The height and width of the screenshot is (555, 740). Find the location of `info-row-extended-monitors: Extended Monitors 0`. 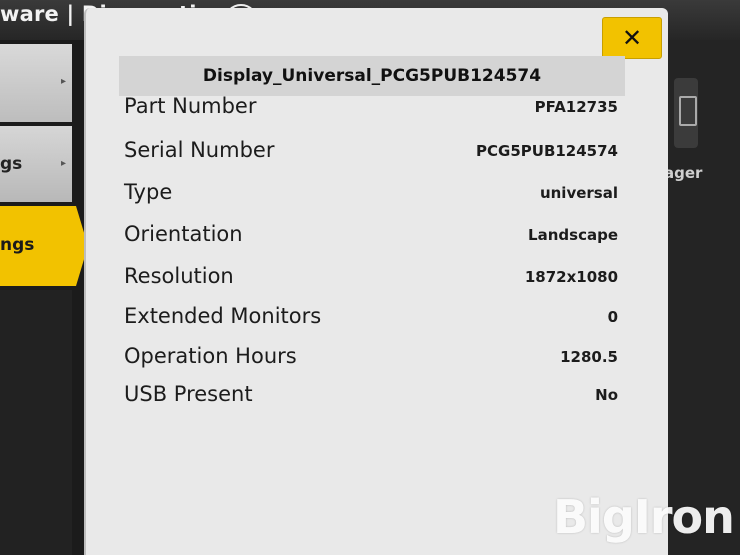

info-row-extended-monitors: Extended Monitors 0 is located at coordinates (371, 319).